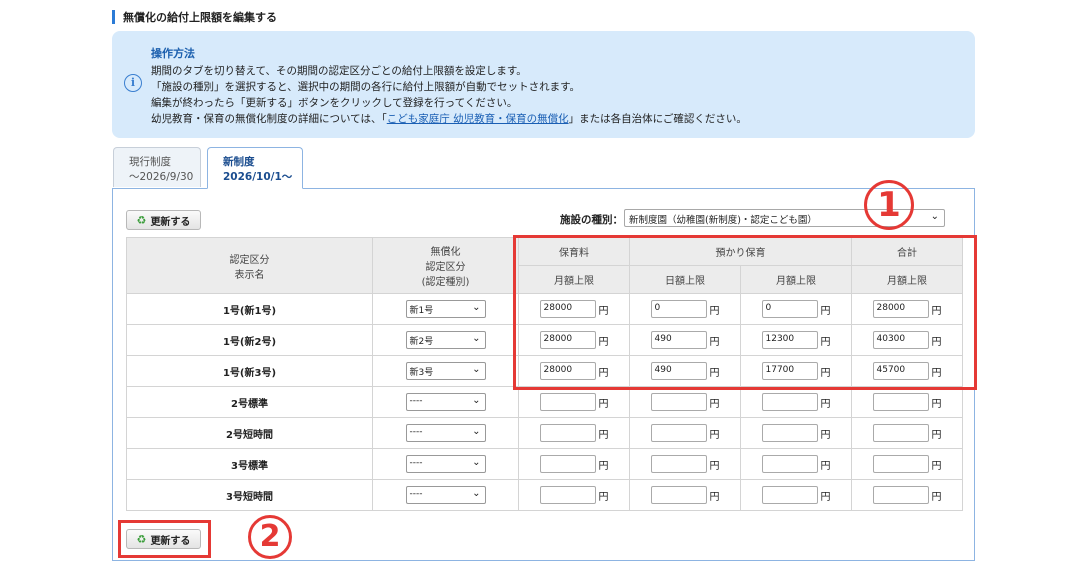  What do you see at coordinates (113, 17) in the screenshot?
I see `title-accent-bar` at bounding box center [113, 17].